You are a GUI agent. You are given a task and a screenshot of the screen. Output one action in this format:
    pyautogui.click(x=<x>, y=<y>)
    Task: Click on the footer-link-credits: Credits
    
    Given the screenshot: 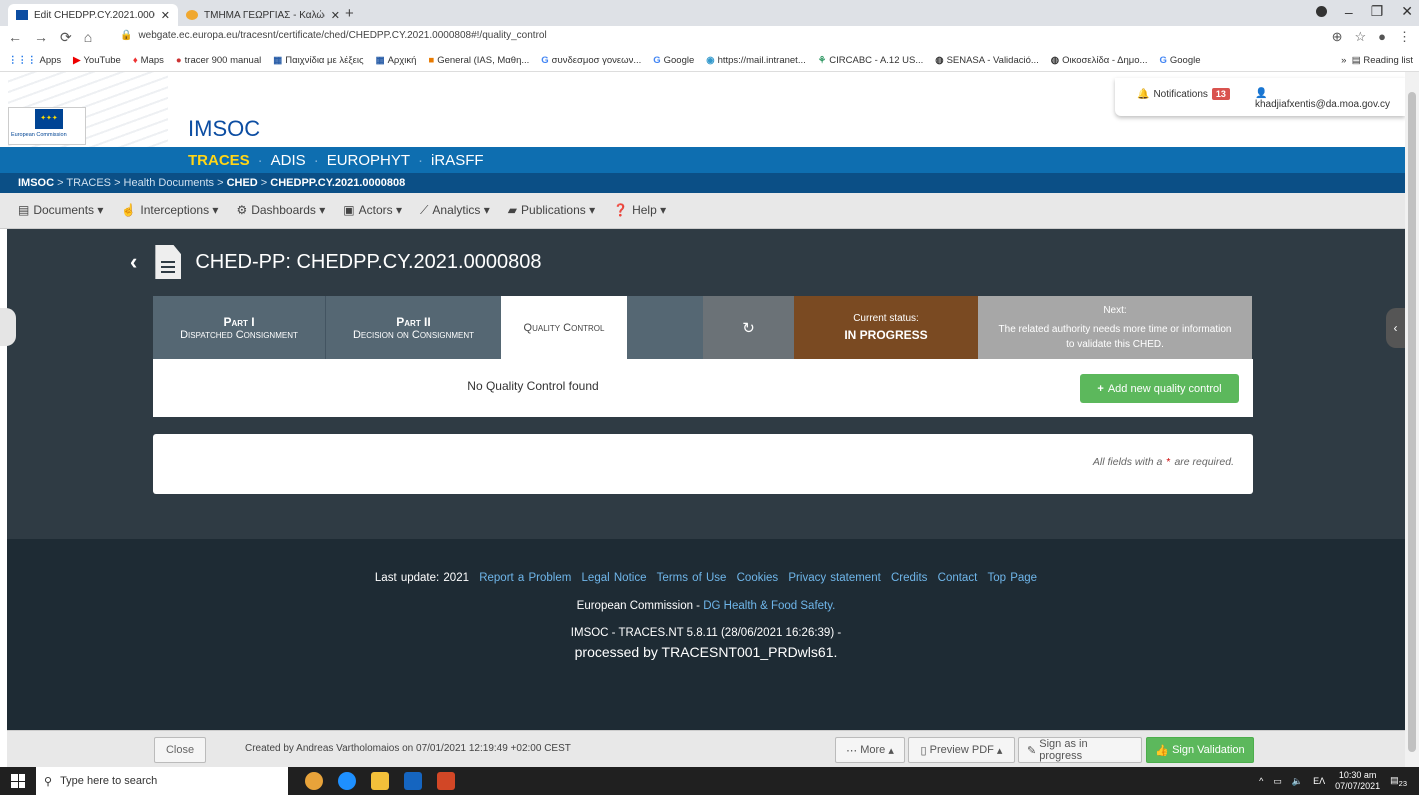 What is the action you would take?
    pyautogui.click(x=909, y=578)
    